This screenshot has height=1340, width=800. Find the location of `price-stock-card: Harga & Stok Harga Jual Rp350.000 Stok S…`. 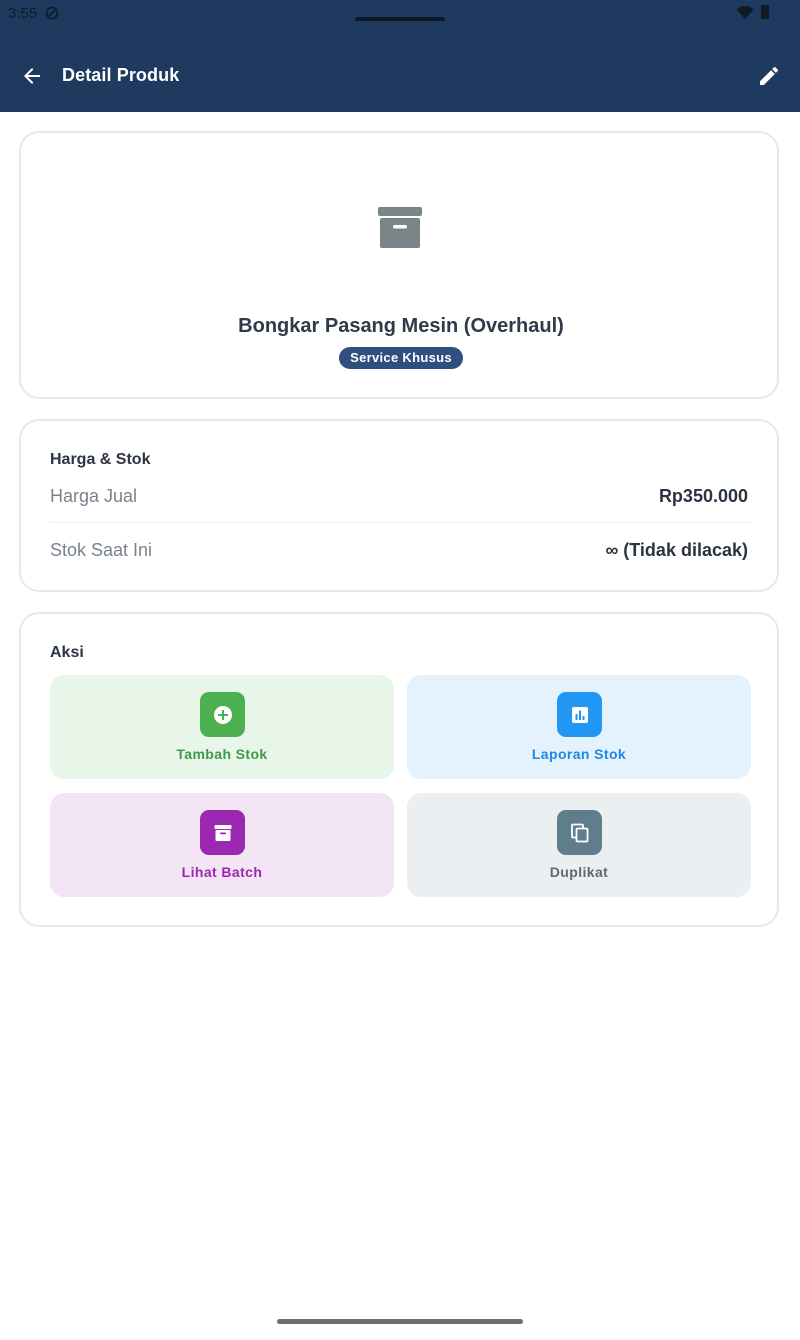

price-stock-card: Harga & Stok Harga Jual Rp350.000 Stok S… is located at coordinates (399, 505).